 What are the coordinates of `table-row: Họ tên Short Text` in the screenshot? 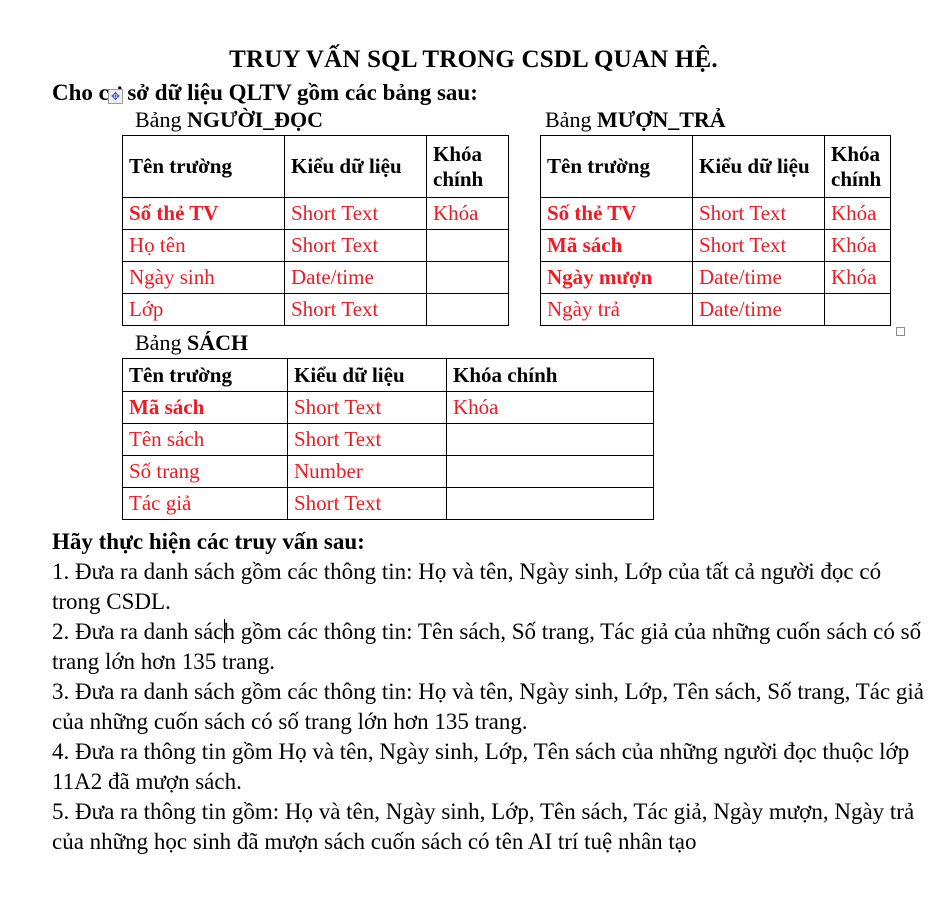 It's located at (315, 245).